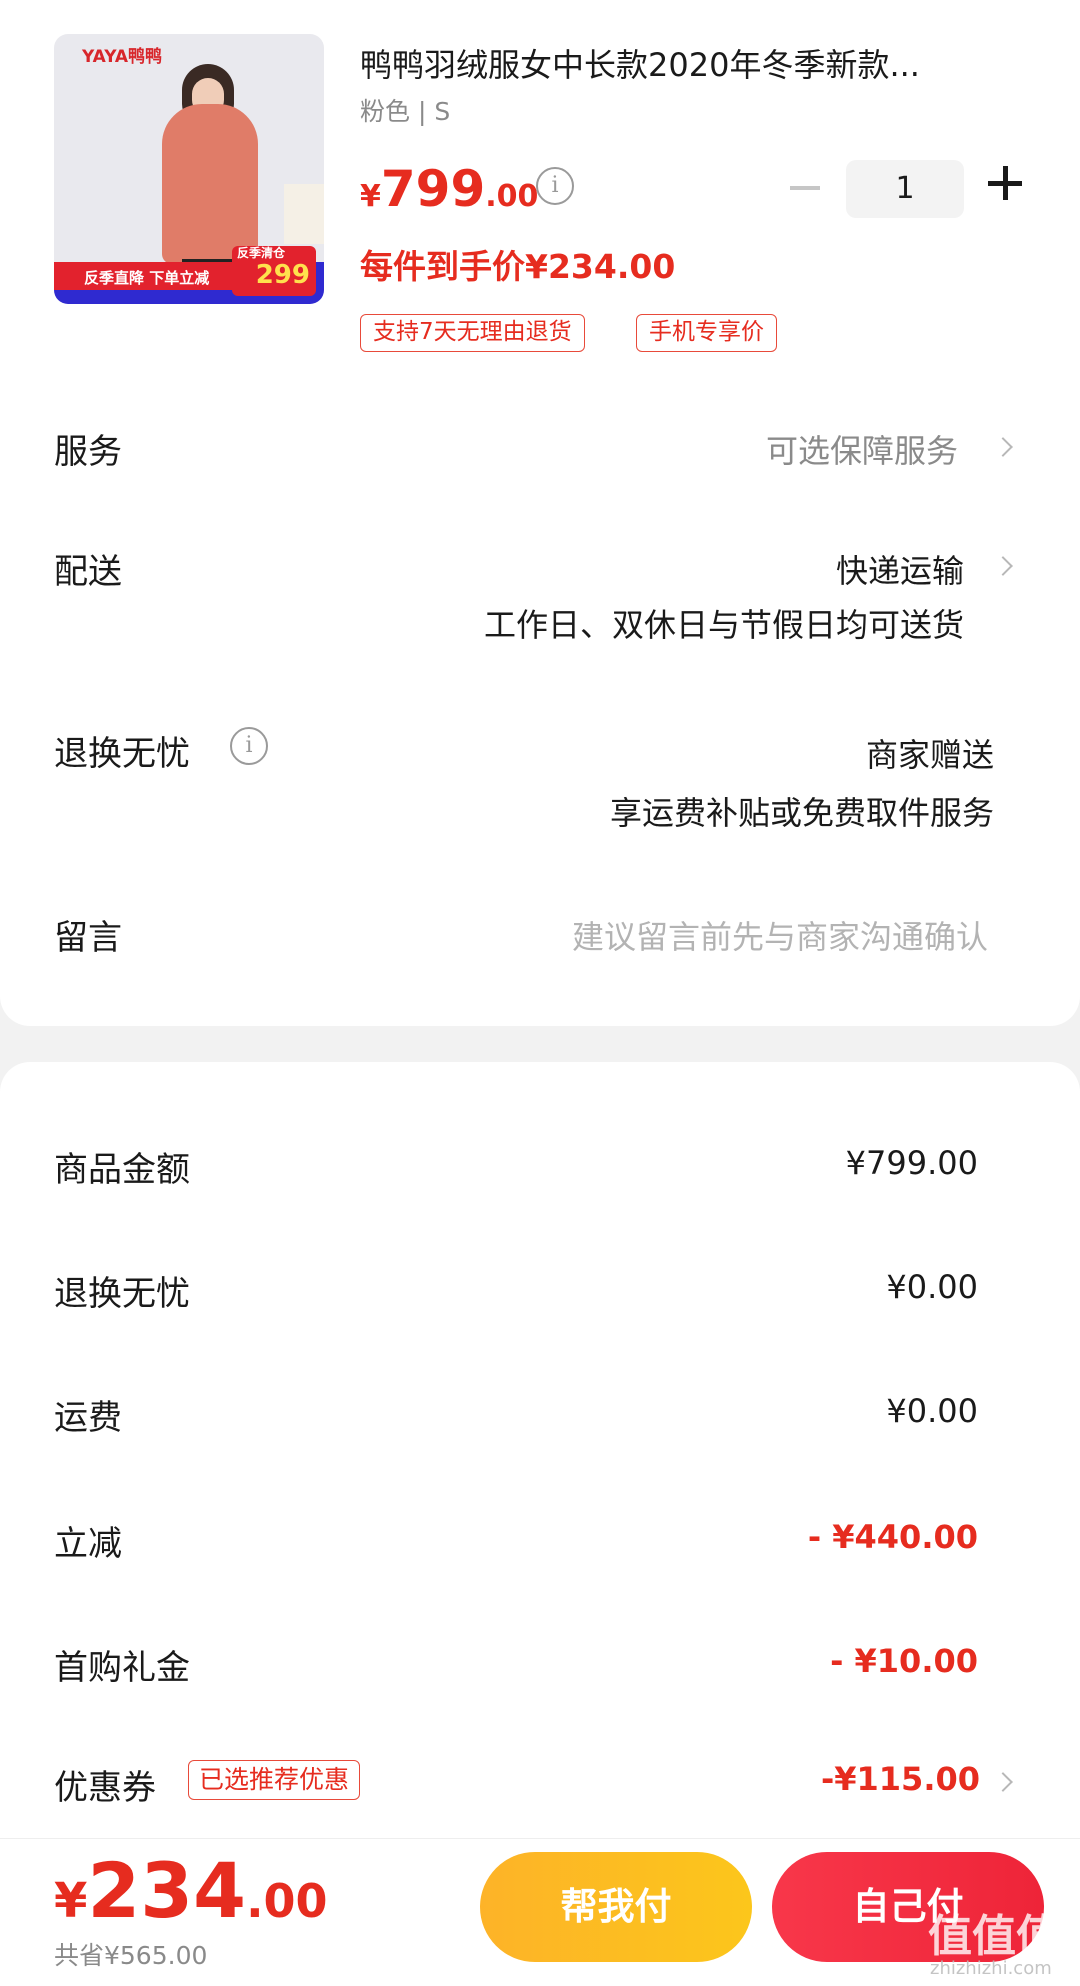  Describe the element at coordinates (900, 569) in the screenshot. I see `delivery-value: 快递运输` at that location.